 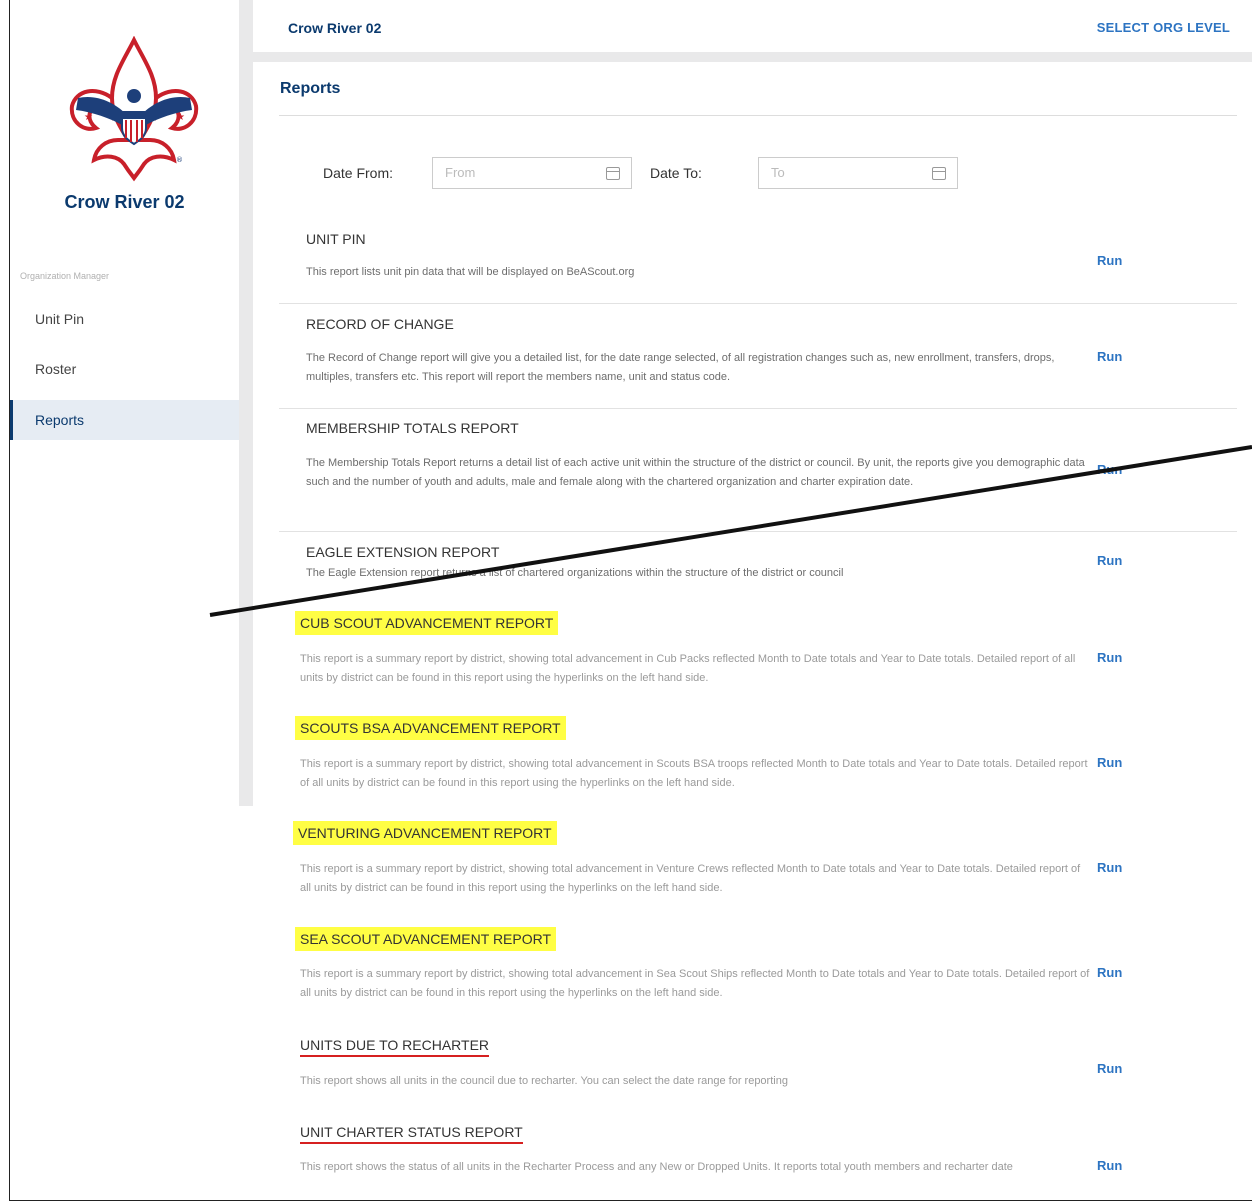 I want to click on report-title: MEMBERSHIP TOTALS REPORT, so click(x=412, y=428).